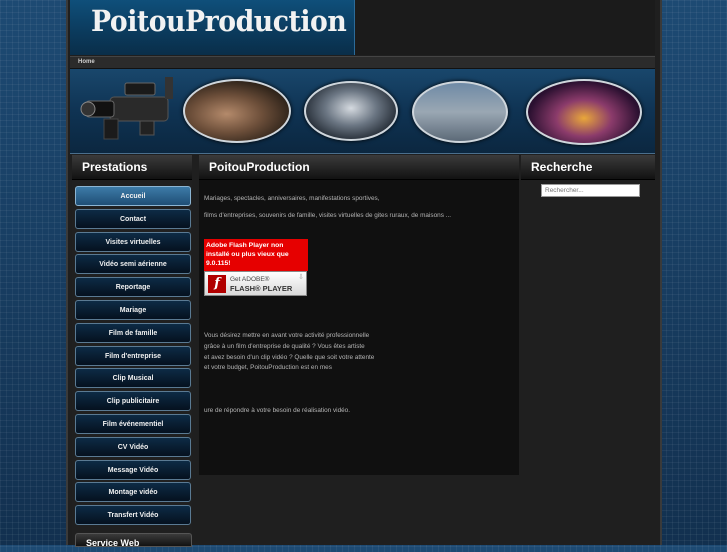 This screenshot has width=727, height=552. I want to click on search-input, so click(590, 190).